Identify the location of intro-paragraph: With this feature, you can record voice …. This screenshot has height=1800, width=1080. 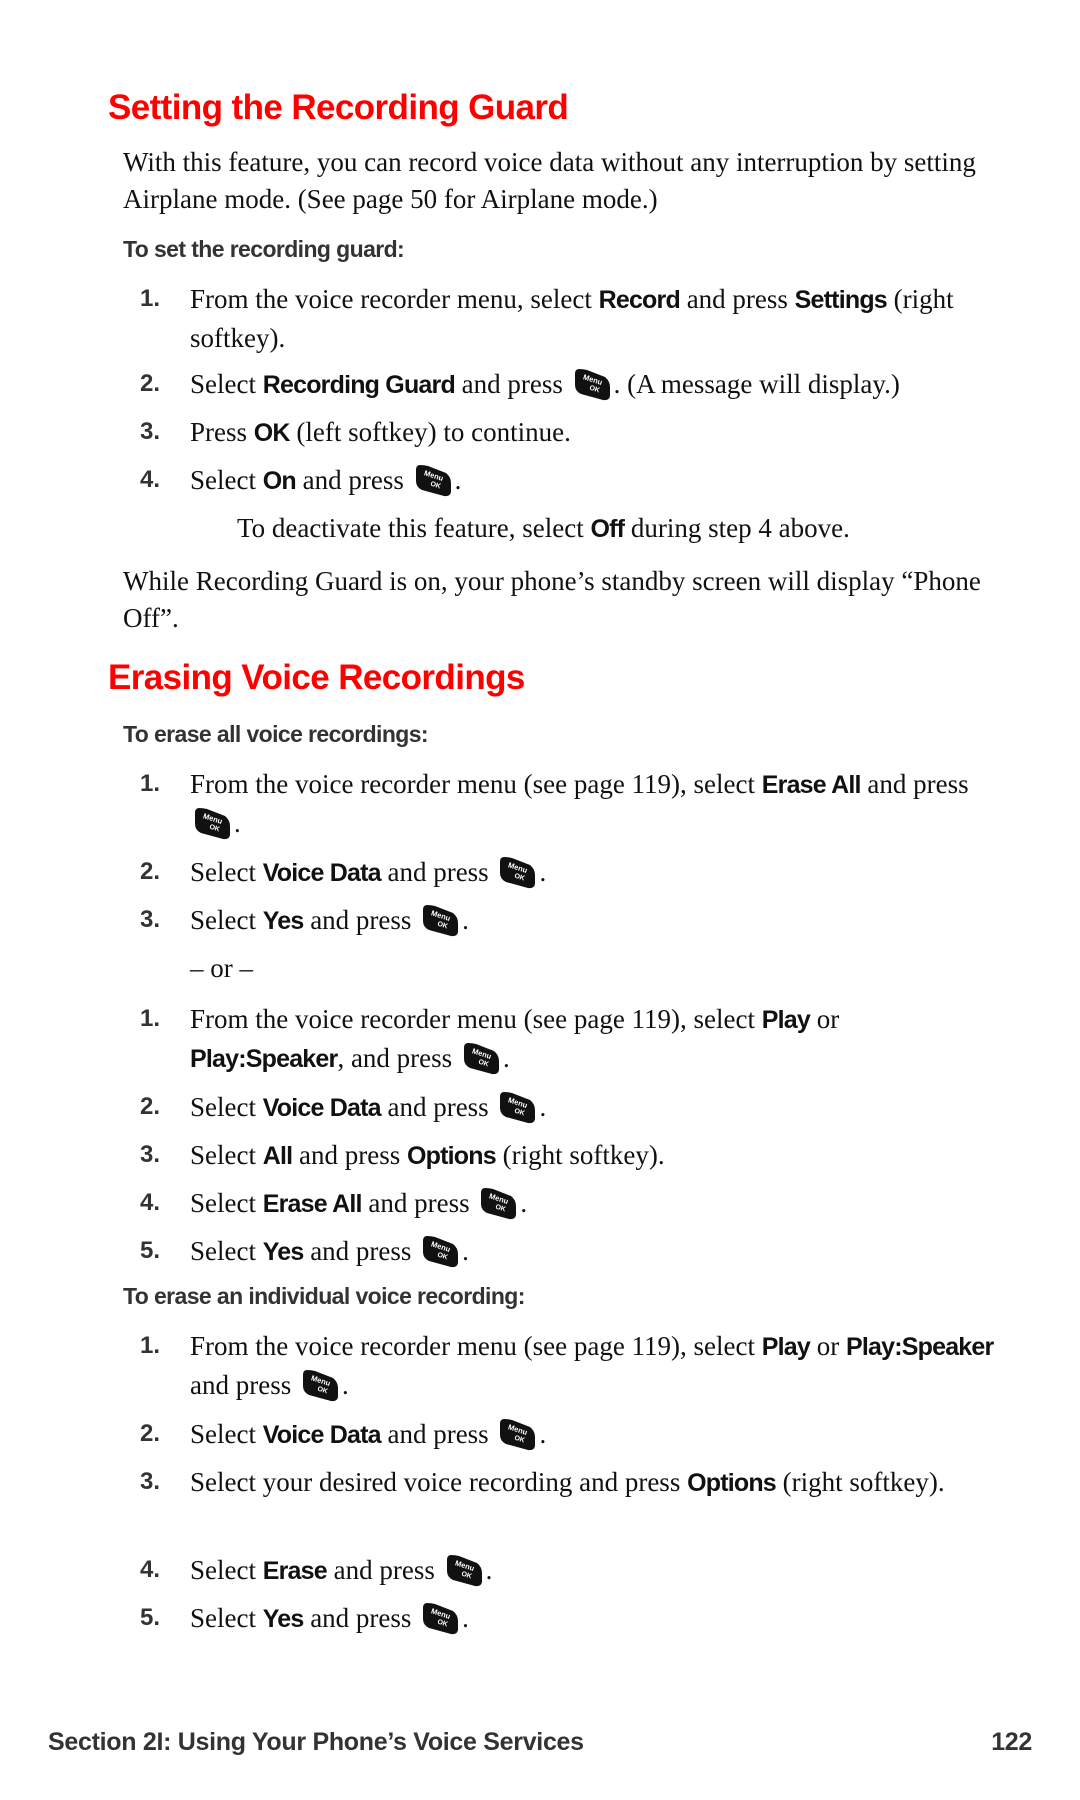
(549, 180).